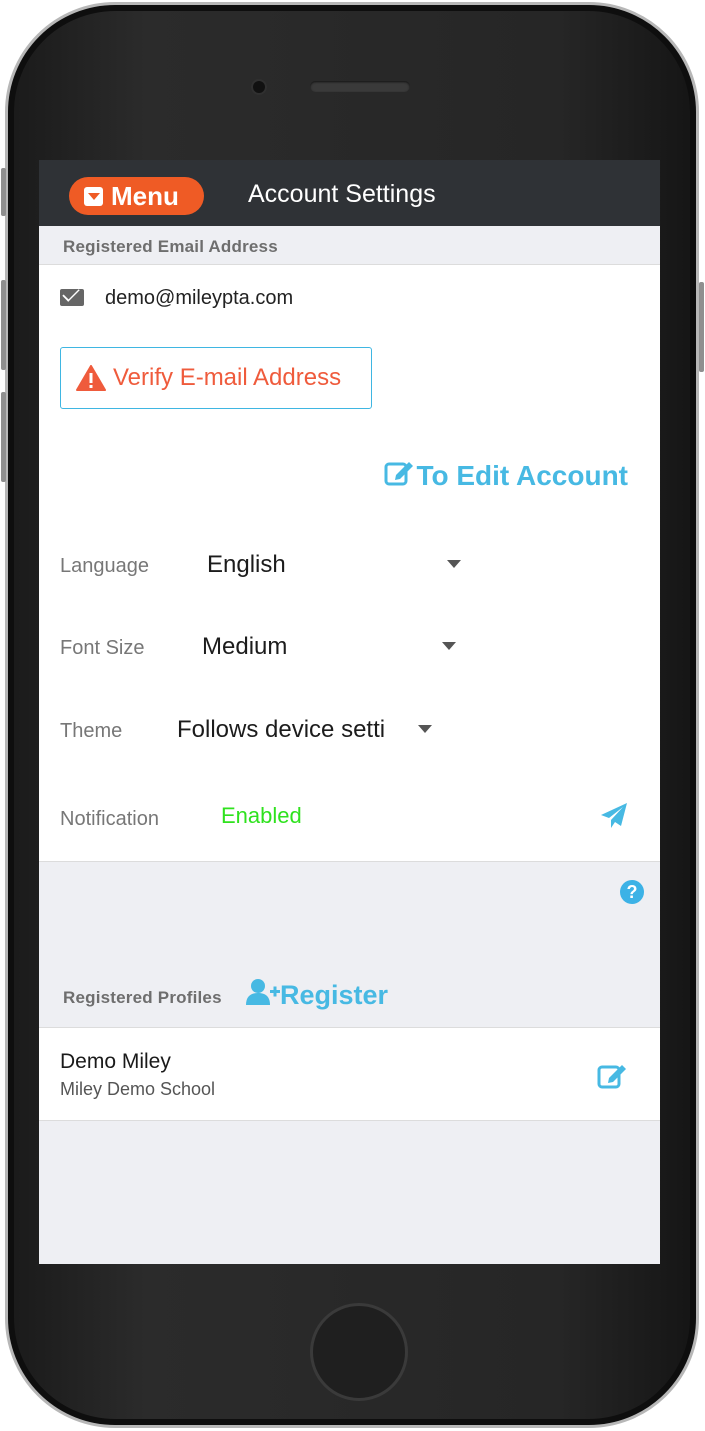 The height and width of the screenshot is (1431, 705). What do you see at coordinates (522, 475) in the screenshot?
I see `edit-account-label: To Edit Account` at bounding box center [522, 475].